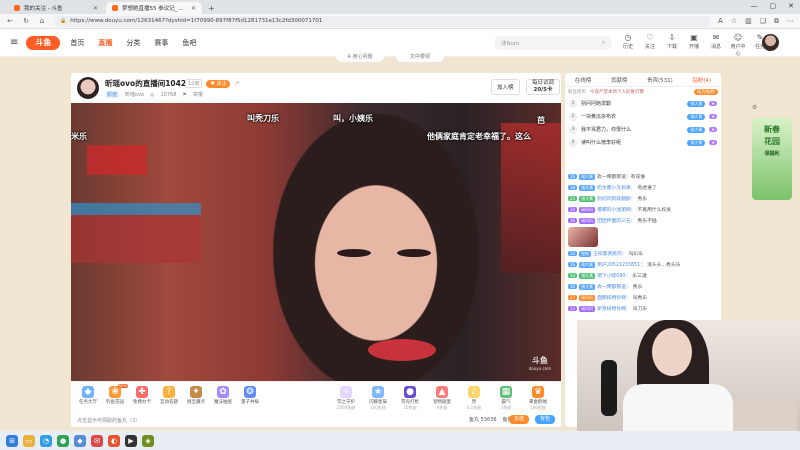 The width and height of the screenshot is (800, 450). What do you see at coordinates (97, 440) in the screenshot?
I see `taskbar-app-icon: ✉` at bounding box center [97, 440].